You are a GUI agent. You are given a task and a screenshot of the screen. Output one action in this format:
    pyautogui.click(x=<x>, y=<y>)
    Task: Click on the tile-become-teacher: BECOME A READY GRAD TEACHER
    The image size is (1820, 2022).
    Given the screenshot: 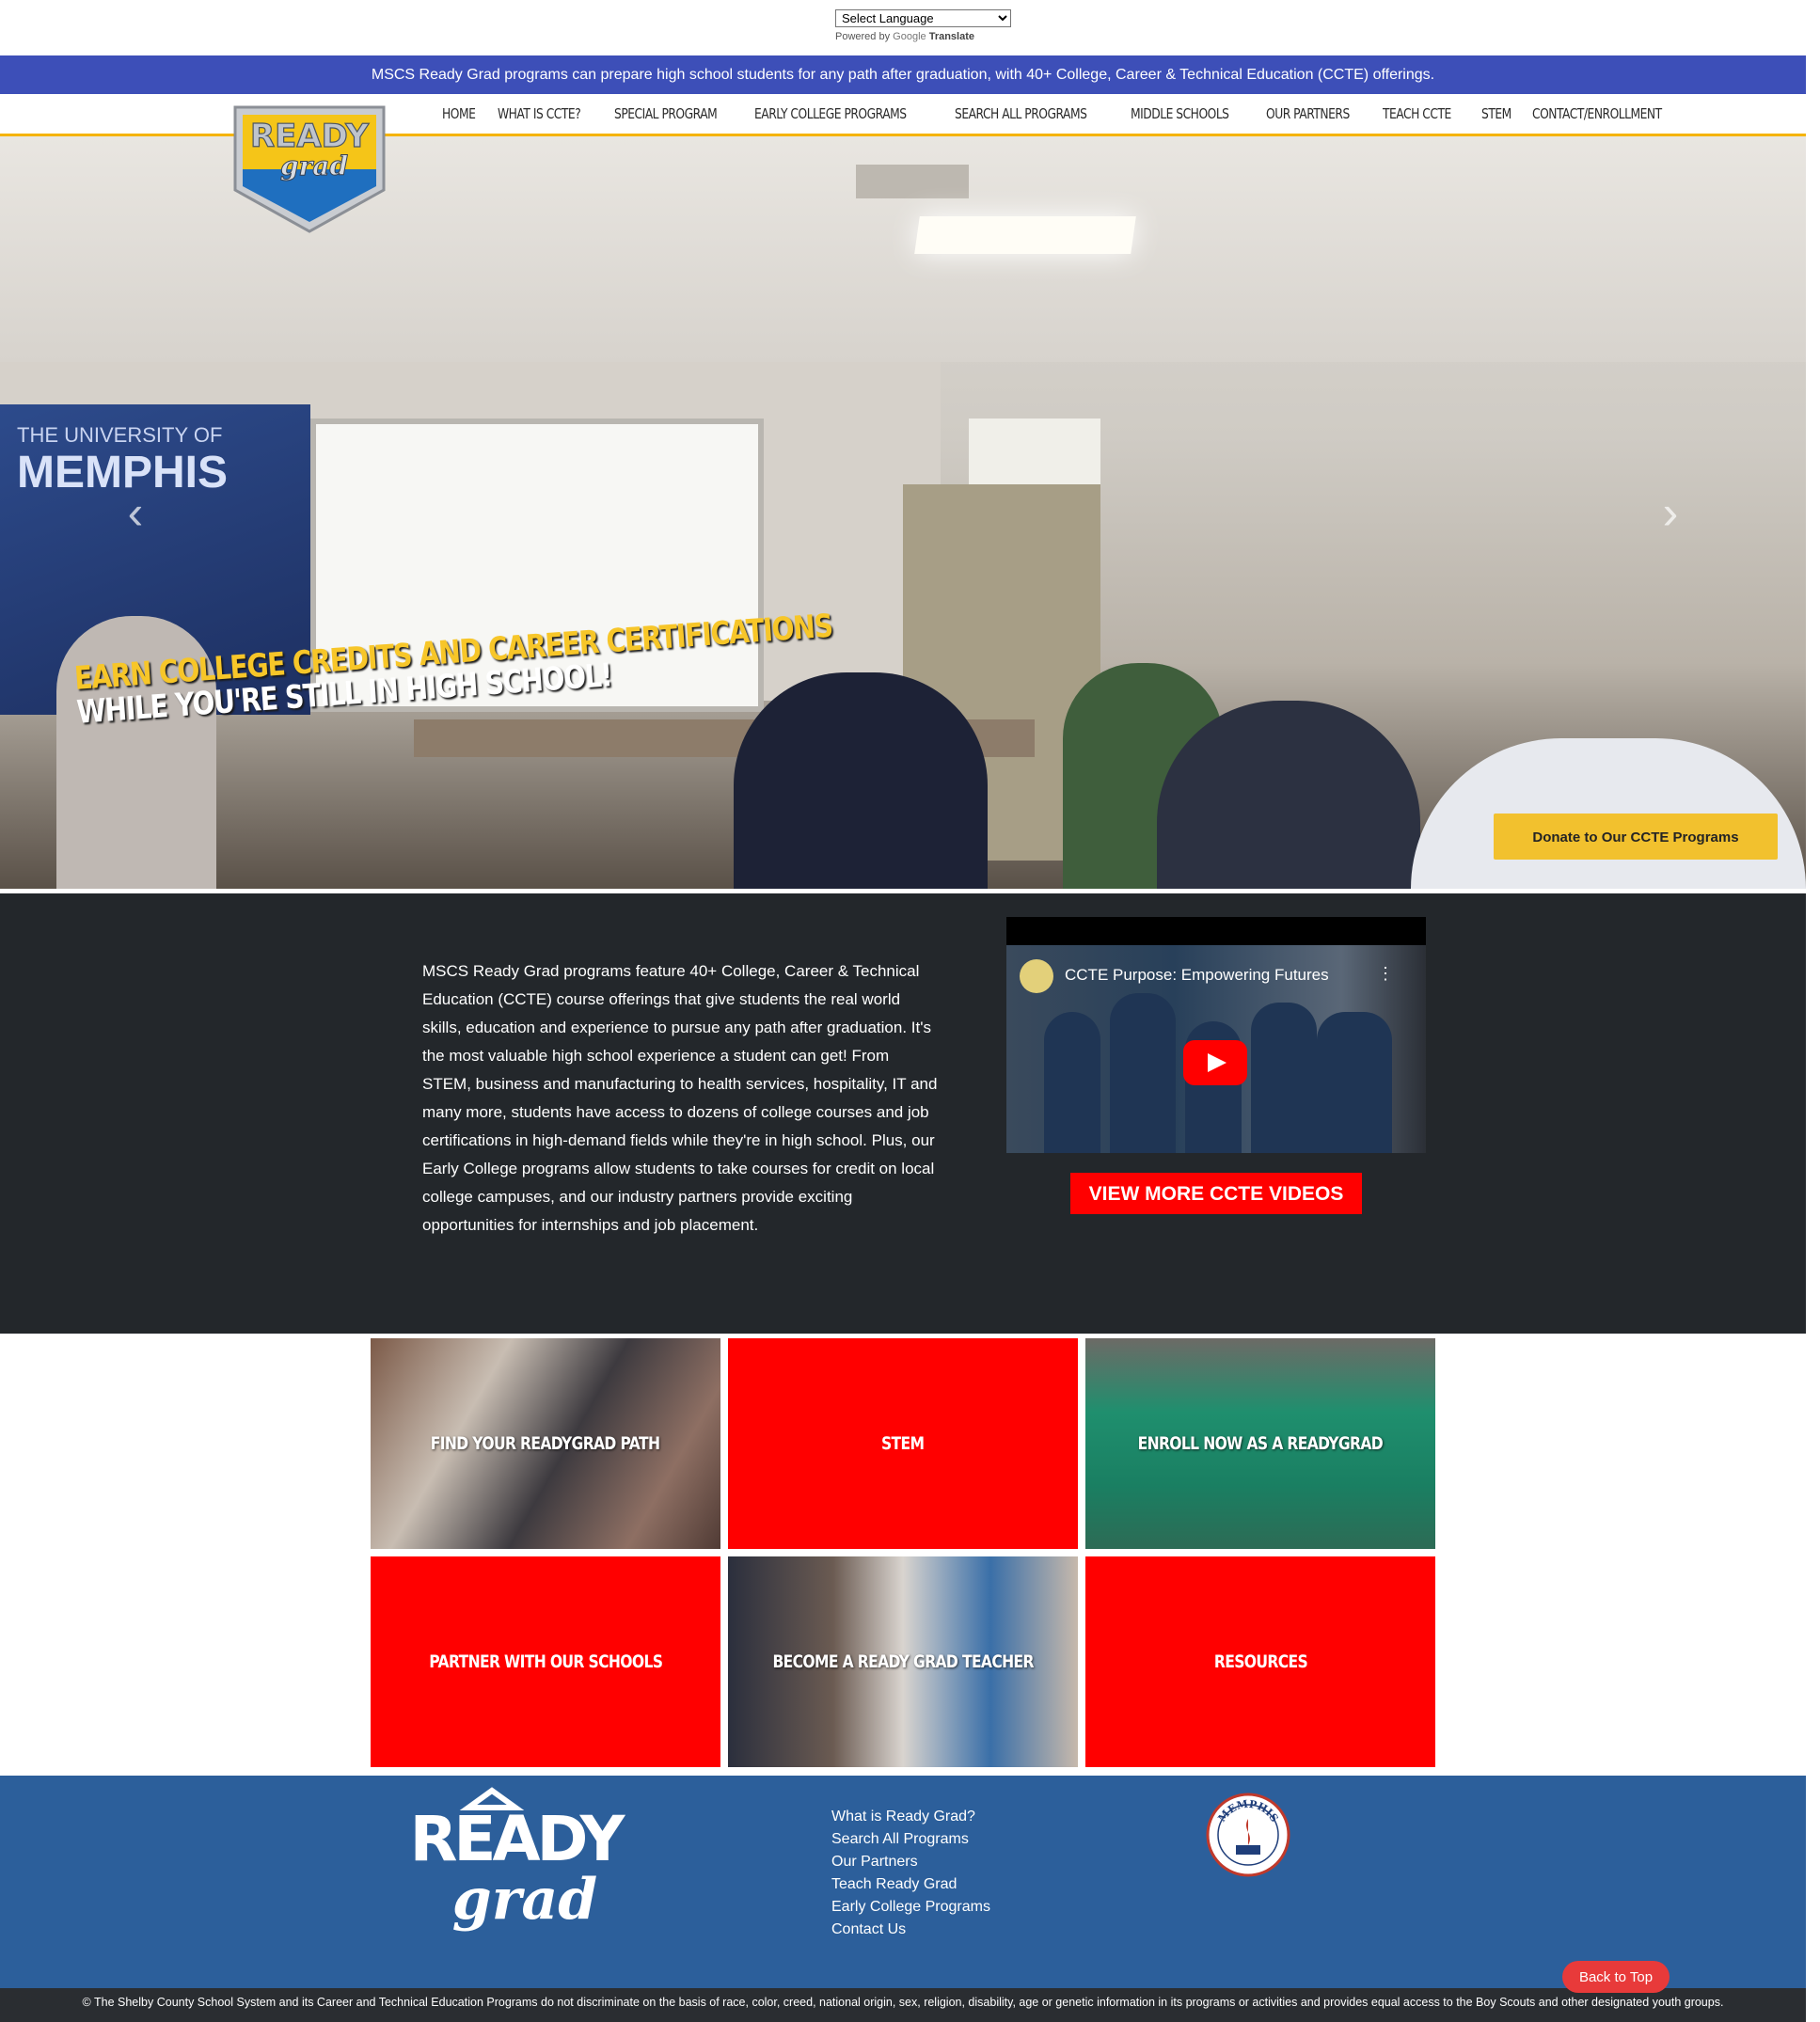 What is the action you would take?
    pyautogui.click(x=903, y=1661)
    